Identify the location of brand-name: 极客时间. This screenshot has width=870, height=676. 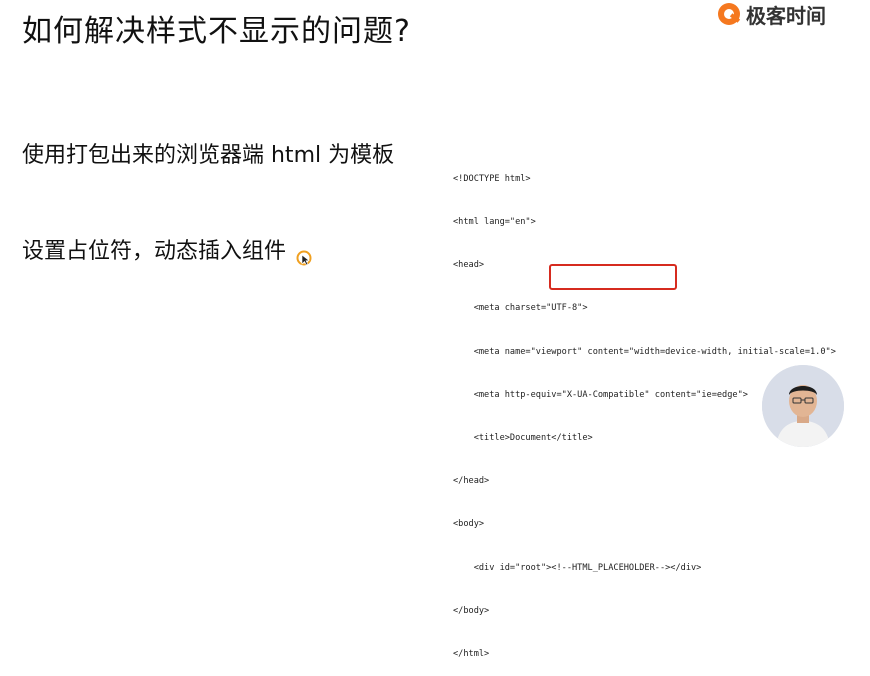
(786, 15).